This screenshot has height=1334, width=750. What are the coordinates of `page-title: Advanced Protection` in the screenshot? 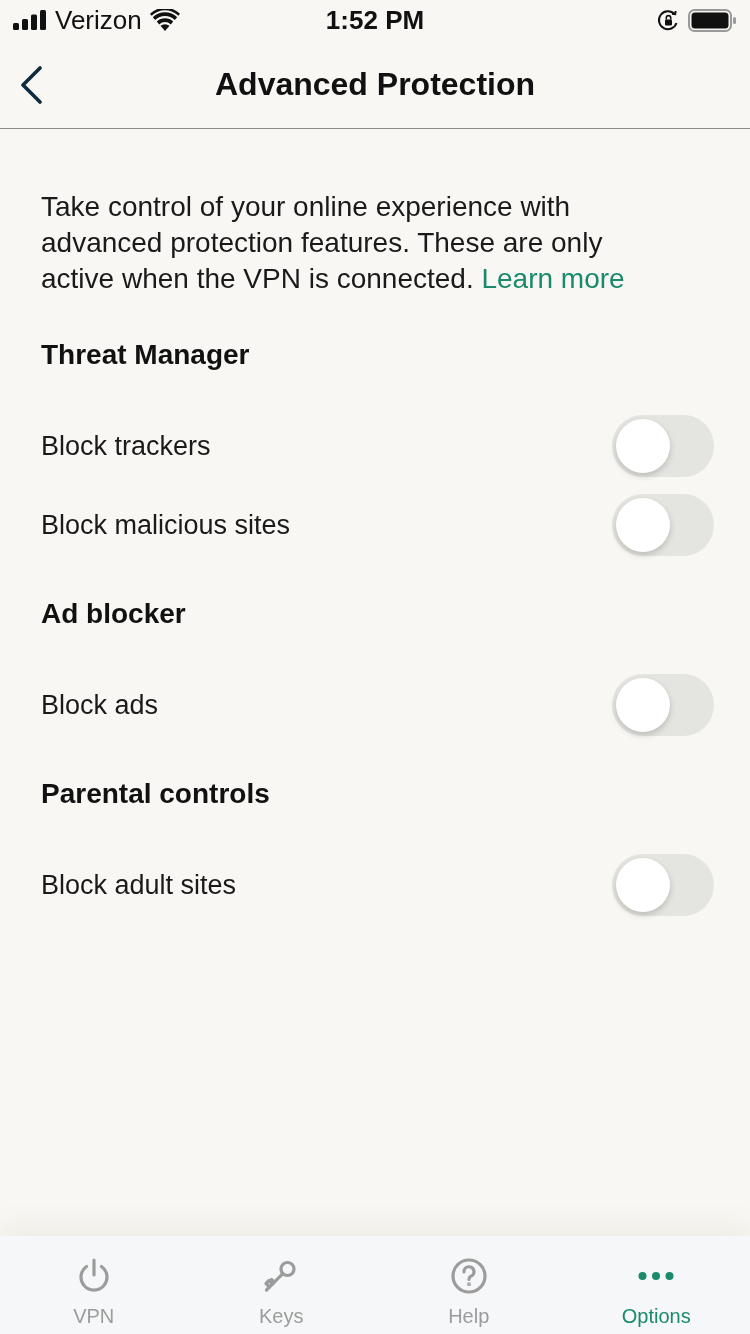 It's located at (375, 84).